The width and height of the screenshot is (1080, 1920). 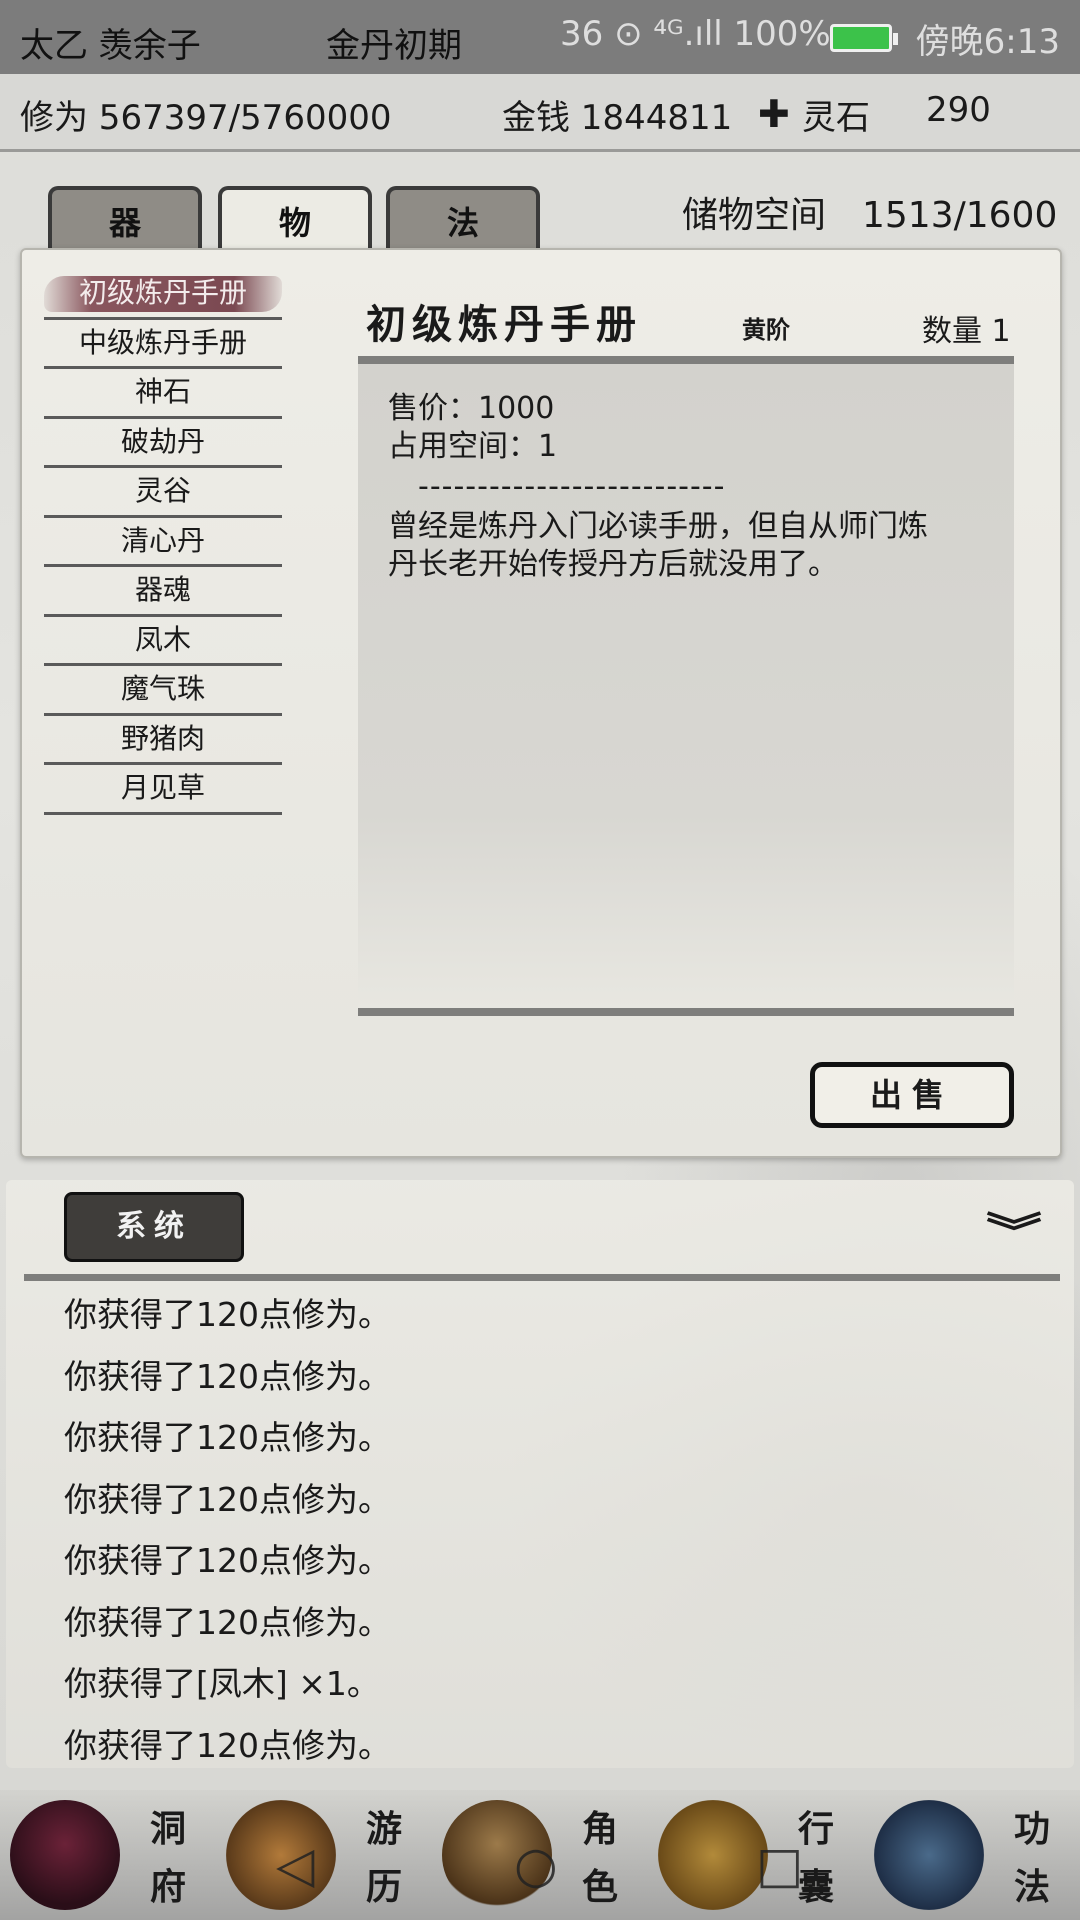 I want to click on list-item: 月见草, so click(x=163, y=790).